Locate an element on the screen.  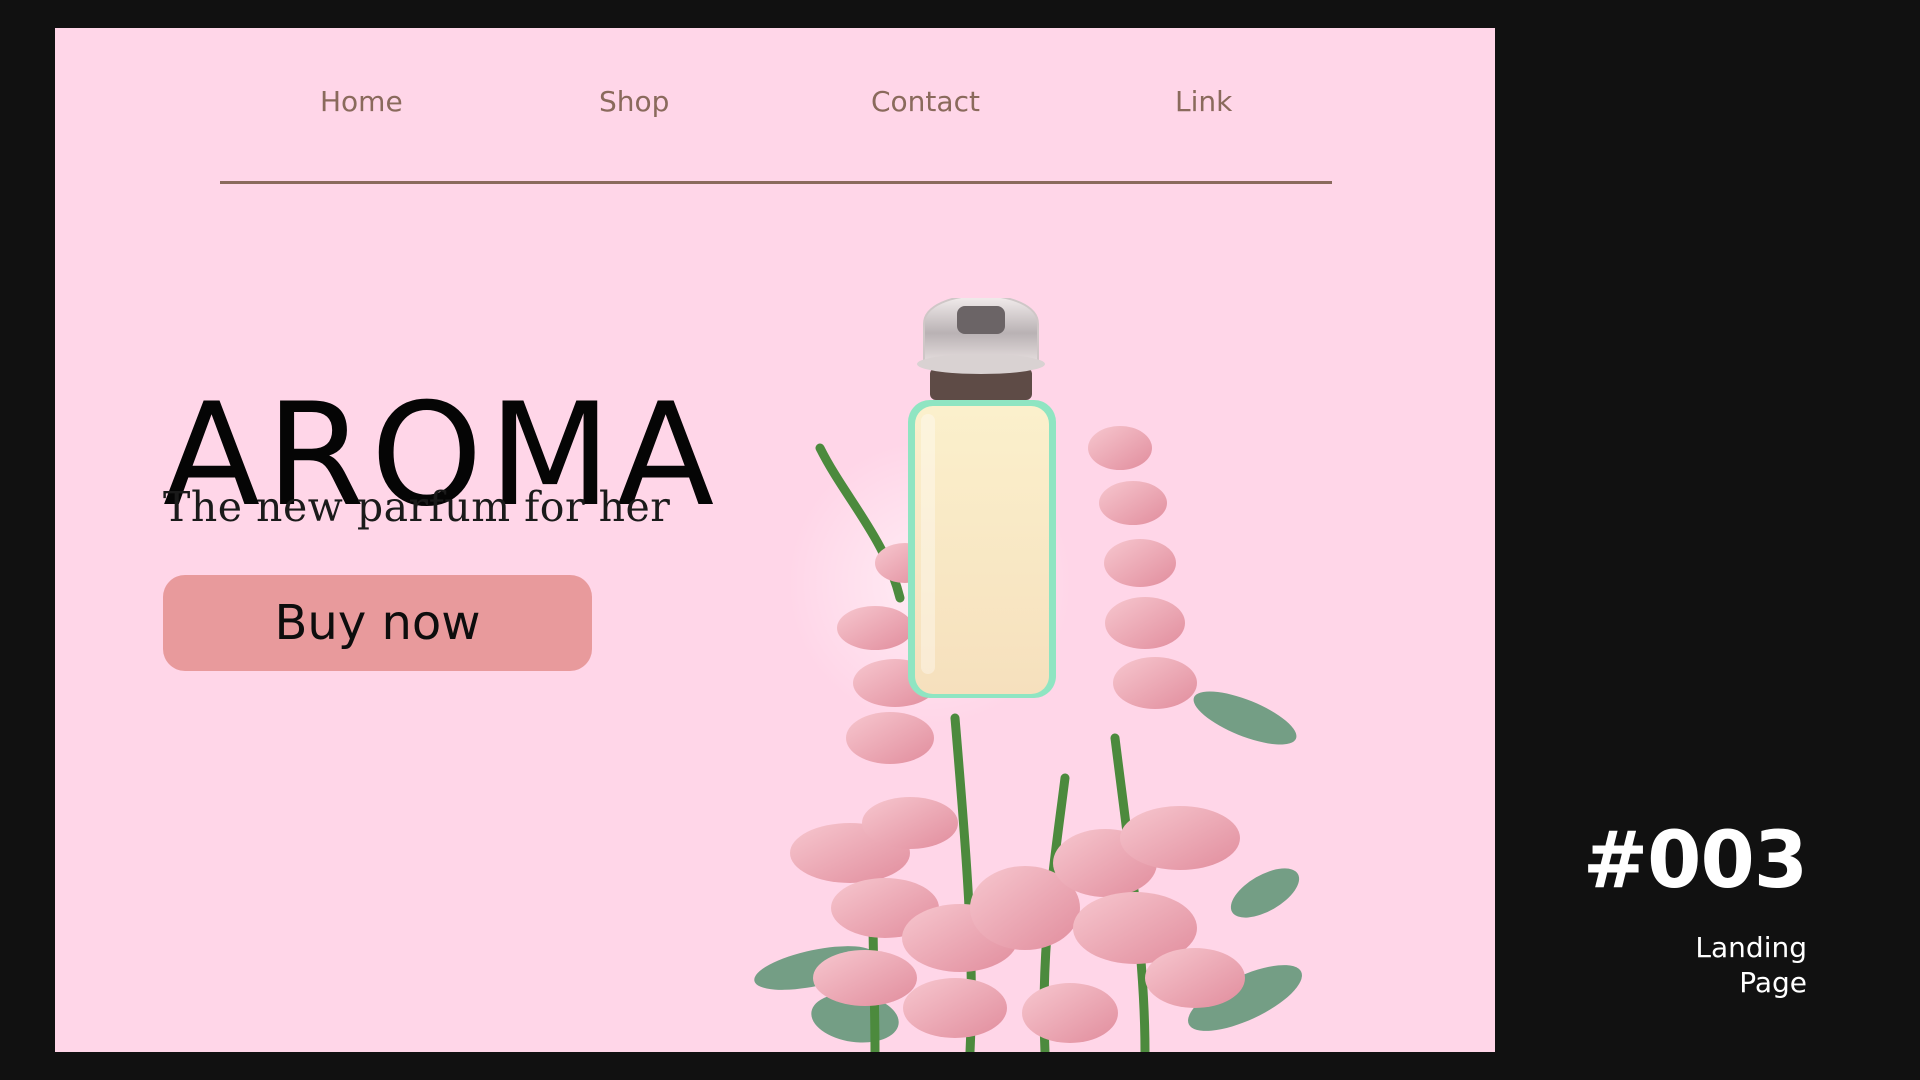
nav-link-contact: Contact is located at coordinates (925, 102).